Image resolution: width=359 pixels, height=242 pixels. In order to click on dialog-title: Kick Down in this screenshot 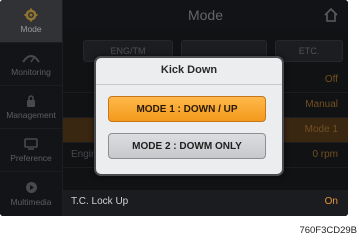, I will do `click(189, 71)`.